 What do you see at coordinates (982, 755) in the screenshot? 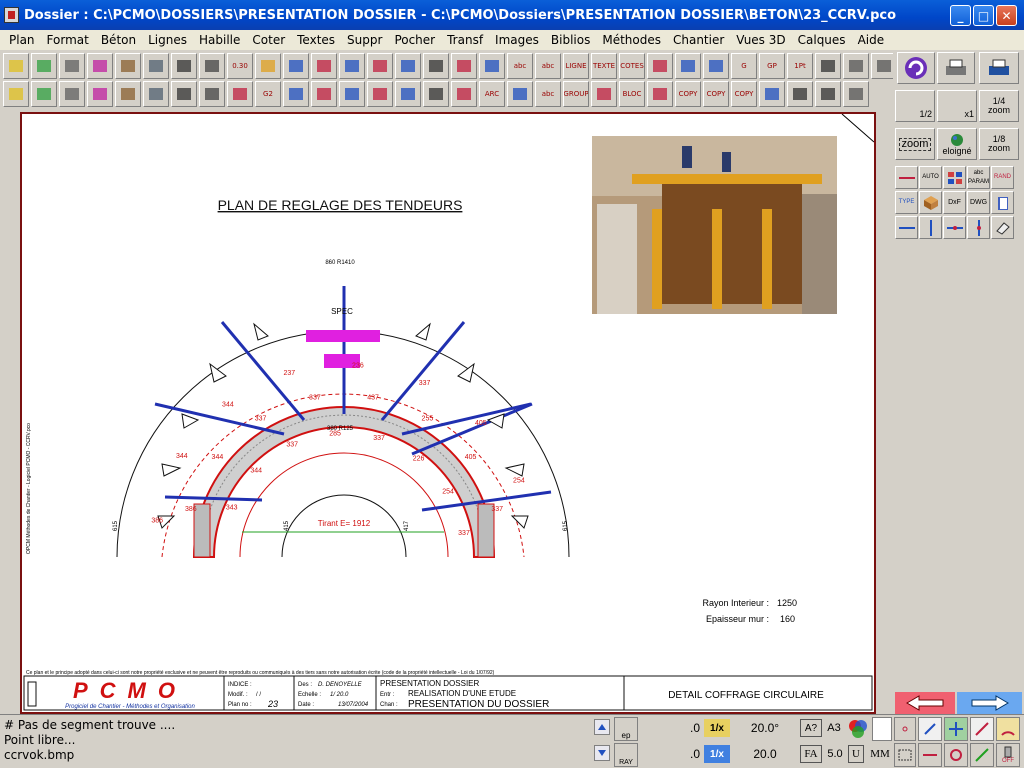
I see `diagonal-tool-button` at bounding box center [982, 755].